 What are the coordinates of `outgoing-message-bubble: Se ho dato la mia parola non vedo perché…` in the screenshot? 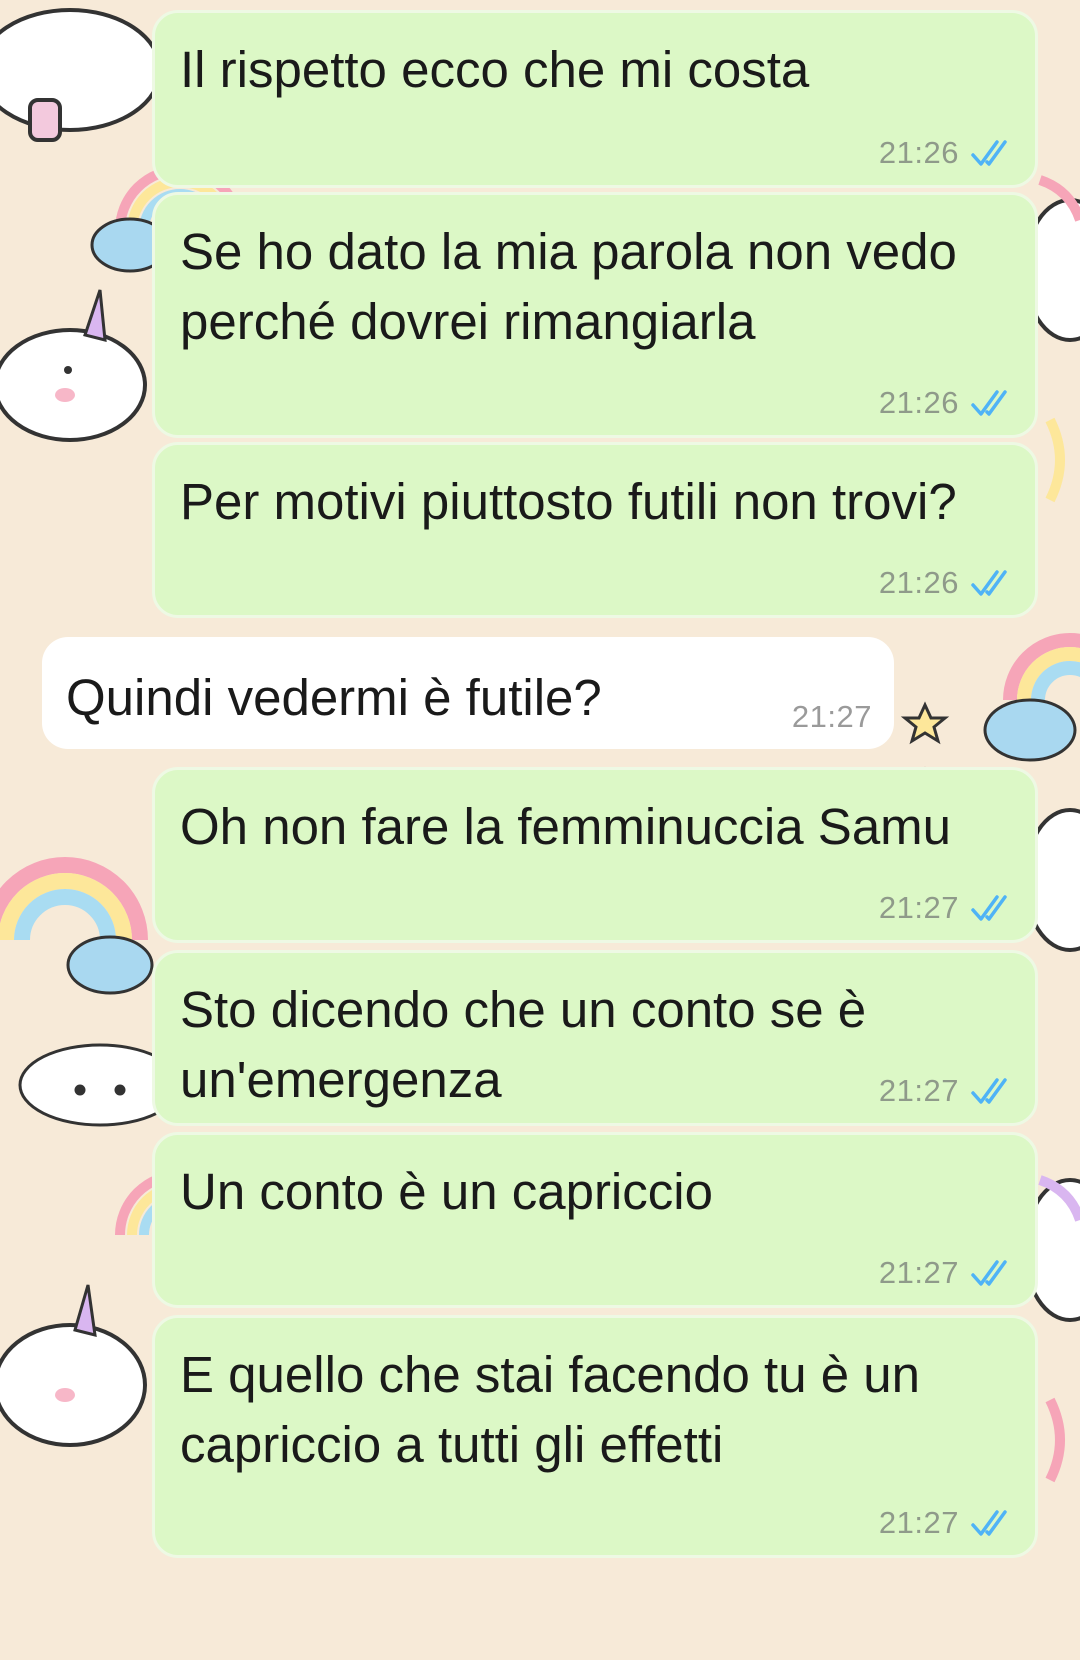 It's located at (595, 315).